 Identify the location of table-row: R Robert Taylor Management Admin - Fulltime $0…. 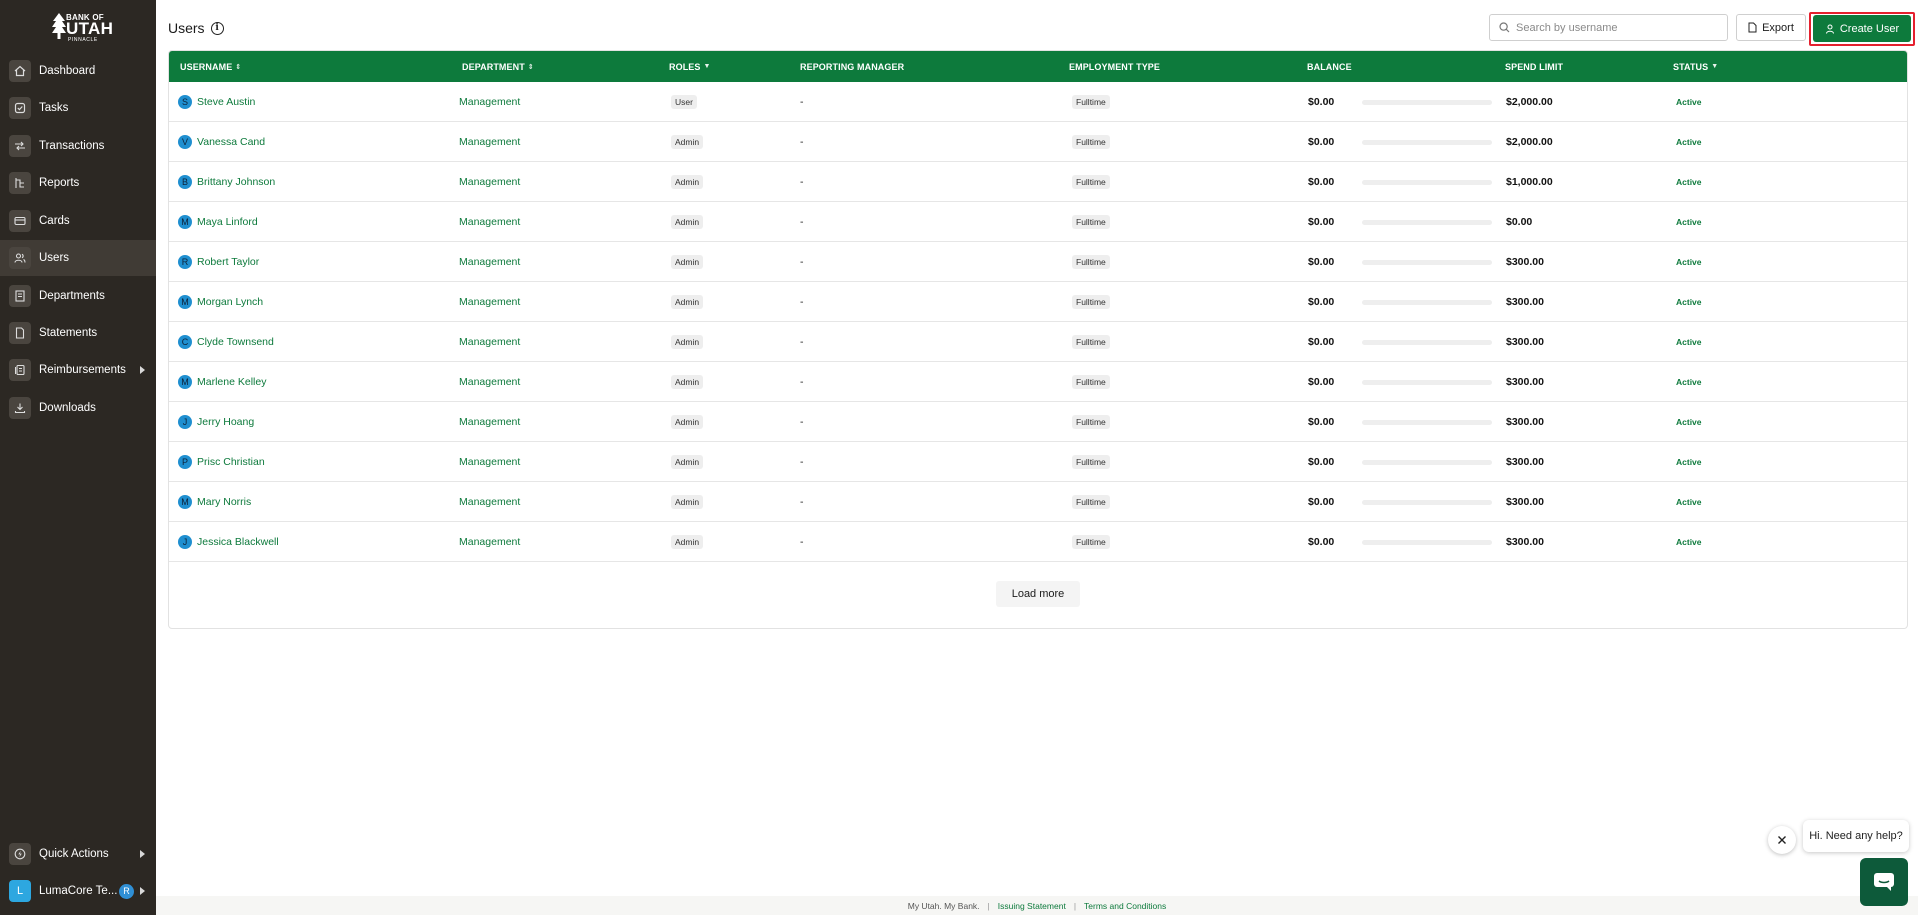
(1038, 262).